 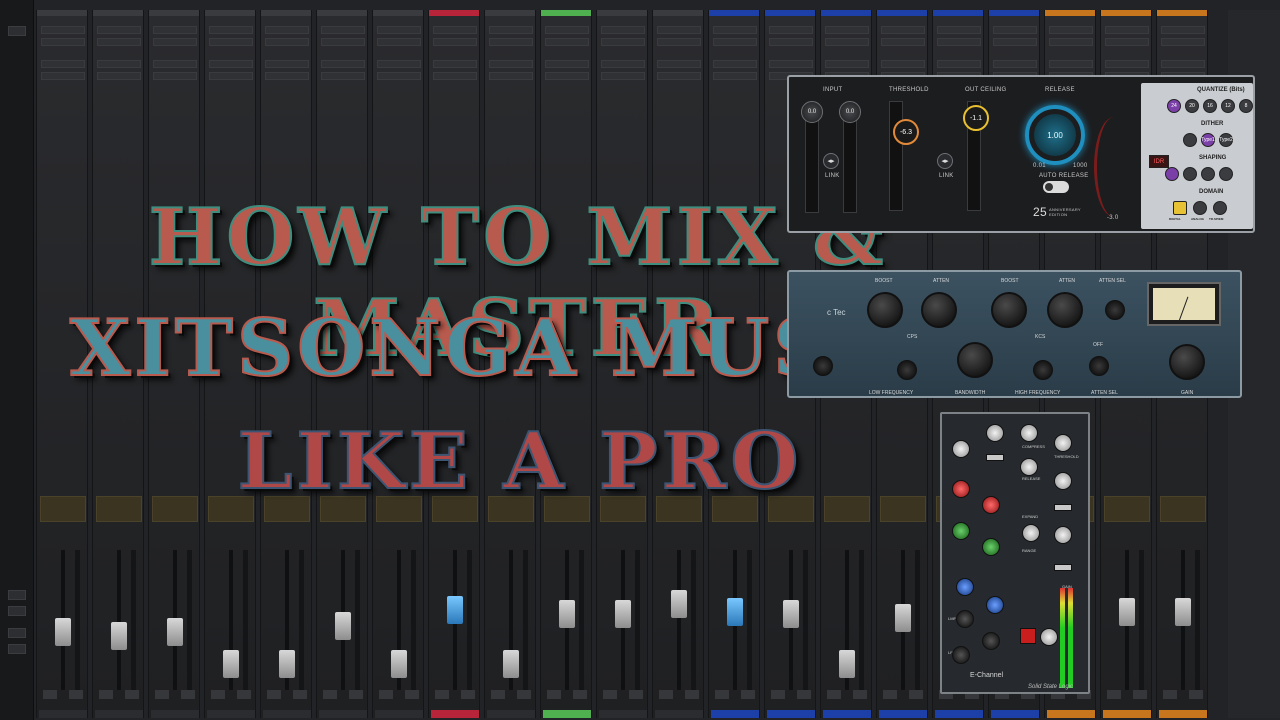 I want to click on filter-button, so click(x=995, y=457).